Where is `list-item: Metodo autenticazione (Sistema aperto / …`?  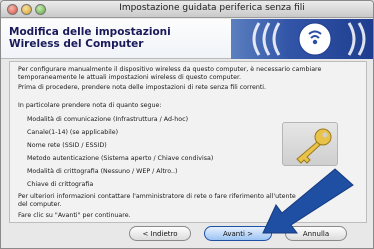 list-item: Metodo autenticazione (Sistema aperto / … is located at coordinates (120, 158).